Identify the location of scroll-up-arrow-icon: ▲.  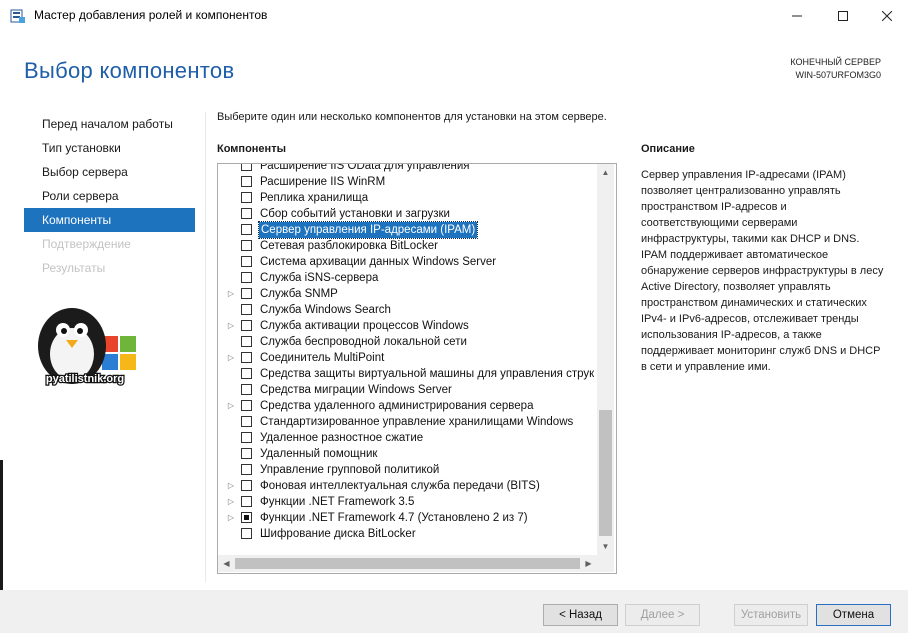
(605, 172).